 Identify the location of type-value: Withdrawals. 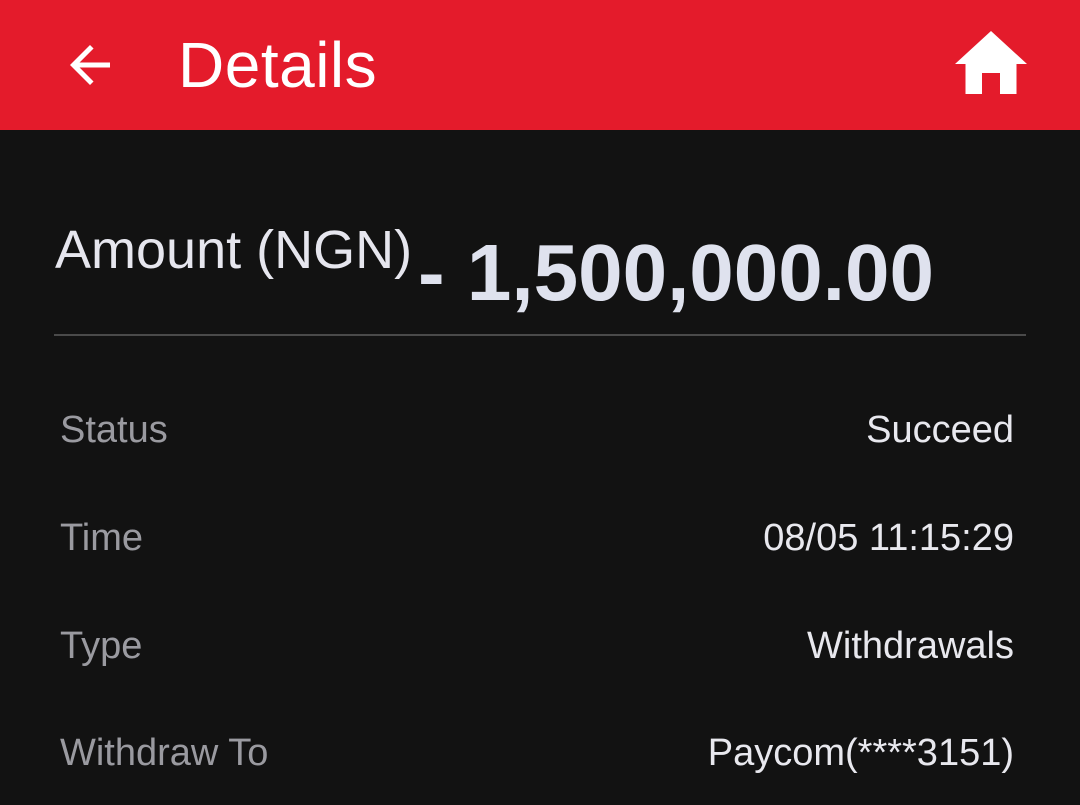
(910, 646).